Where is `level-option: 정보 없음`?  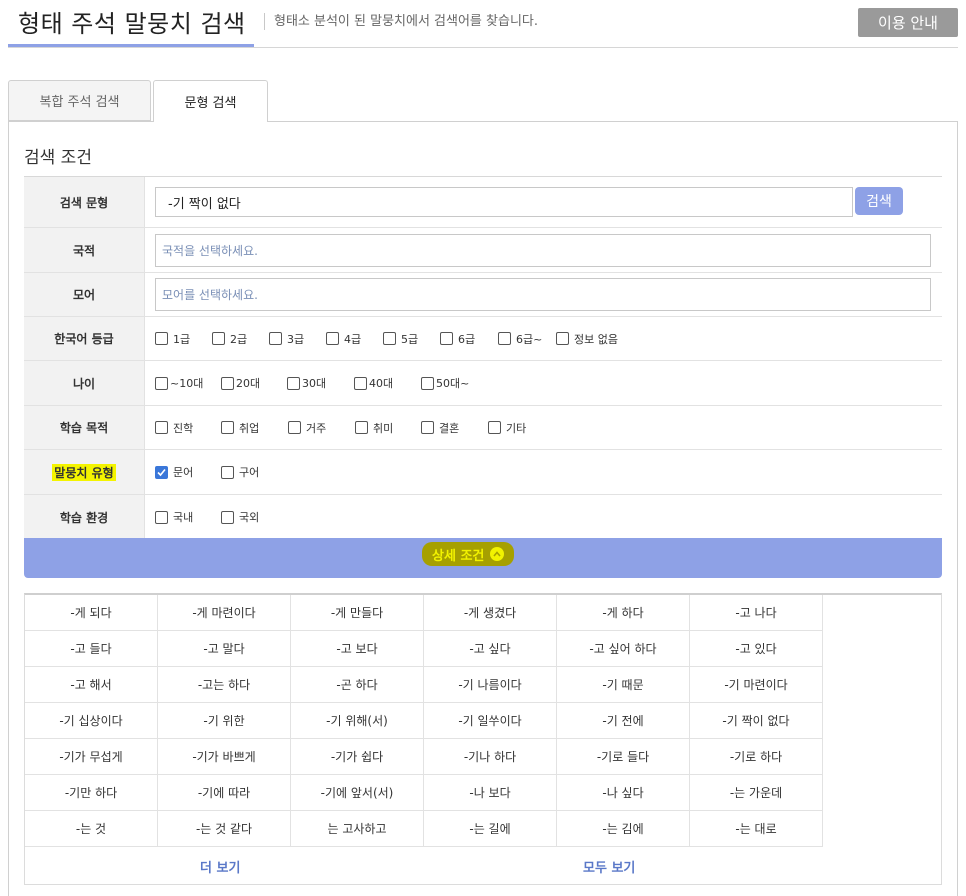
level-option: 정보 없음 is located at coordinates (587, 339).